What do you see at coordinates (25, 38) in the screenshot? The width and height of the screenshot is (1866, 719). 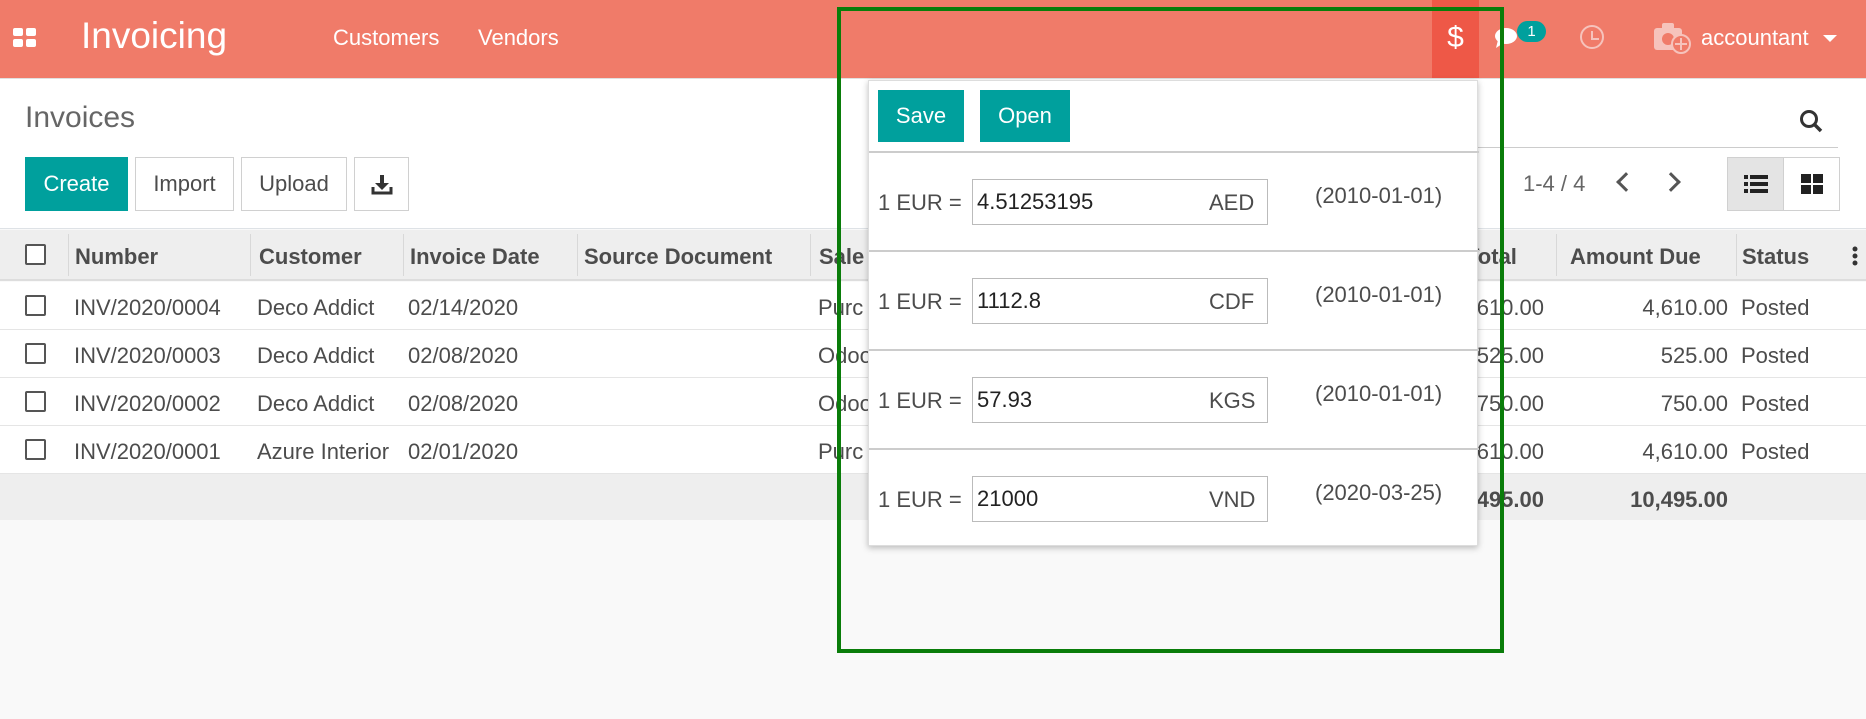 I see `apps-menu-icon` at bounding box center [25, 38].